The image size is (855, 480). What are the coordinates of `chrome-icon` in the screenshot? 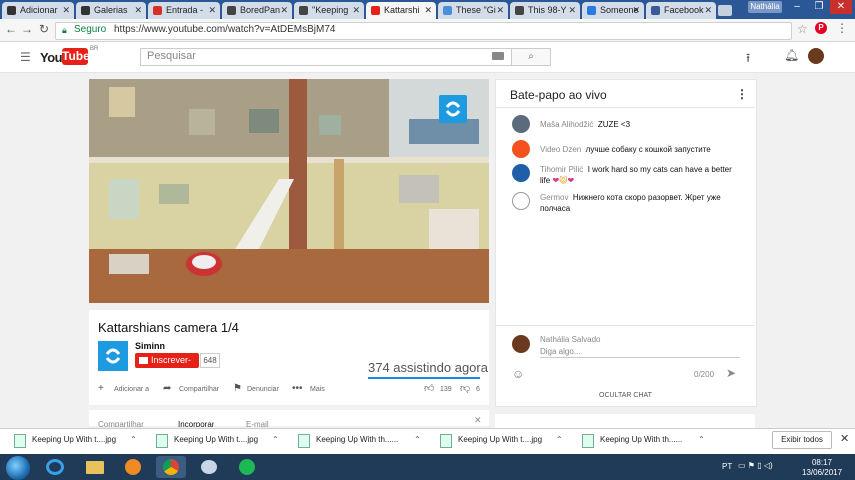 It's located at (171, 467).